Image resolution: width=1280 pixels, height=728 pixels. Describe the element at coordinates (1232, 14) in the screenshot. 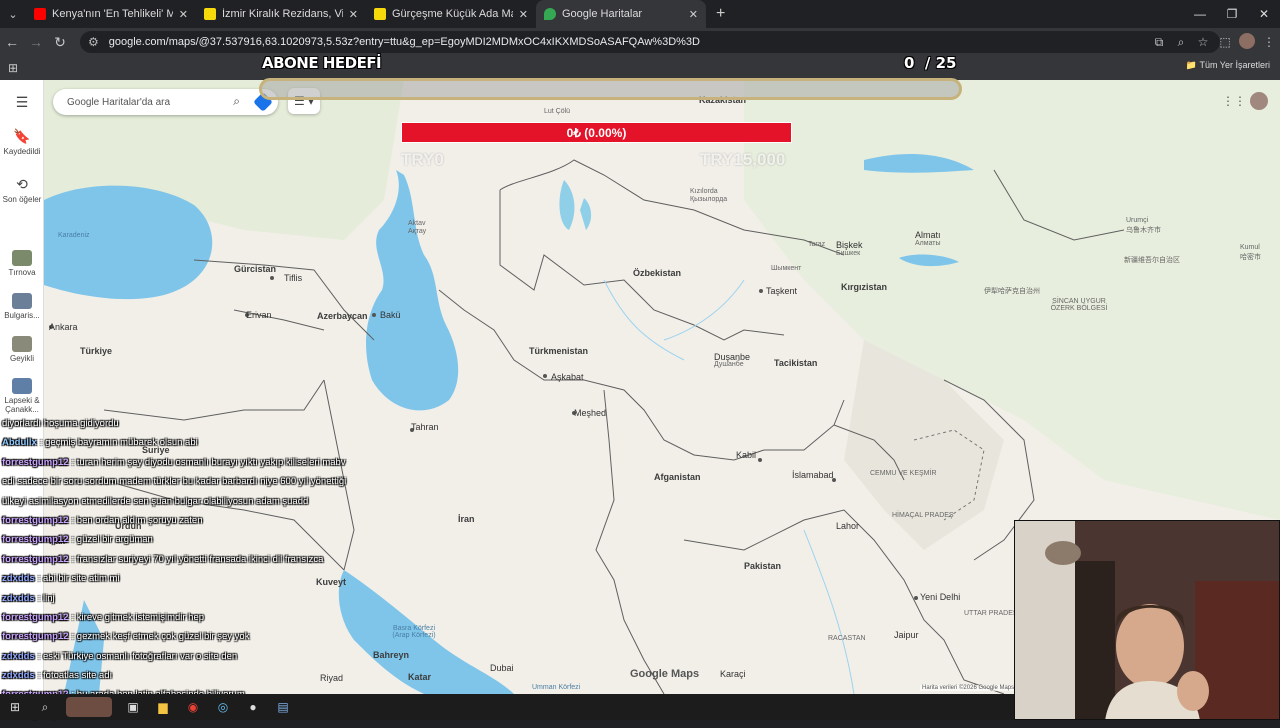

I see `restore-icon: ❐` at that location.